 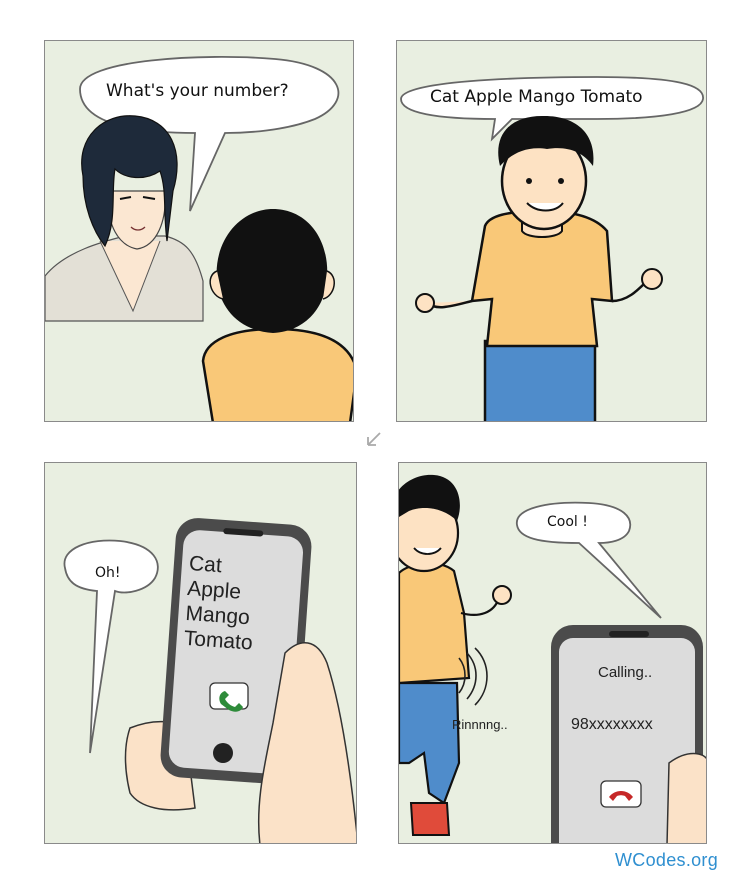 What do you see at coordinates (124, 218) in the screenshot?
I see `dark-haired-character` at bounding box center [124, 218].